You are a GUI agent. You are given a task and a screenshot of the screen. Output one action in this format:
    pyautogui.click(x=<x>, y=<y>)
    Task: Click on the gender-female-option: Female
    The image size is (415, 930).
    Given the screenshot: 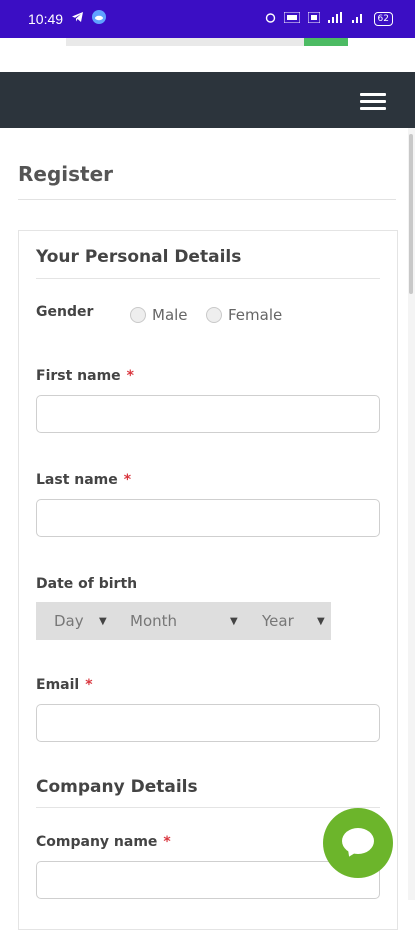 What is the action you would take?
    pyautogui.click(x=244, y=315)
    